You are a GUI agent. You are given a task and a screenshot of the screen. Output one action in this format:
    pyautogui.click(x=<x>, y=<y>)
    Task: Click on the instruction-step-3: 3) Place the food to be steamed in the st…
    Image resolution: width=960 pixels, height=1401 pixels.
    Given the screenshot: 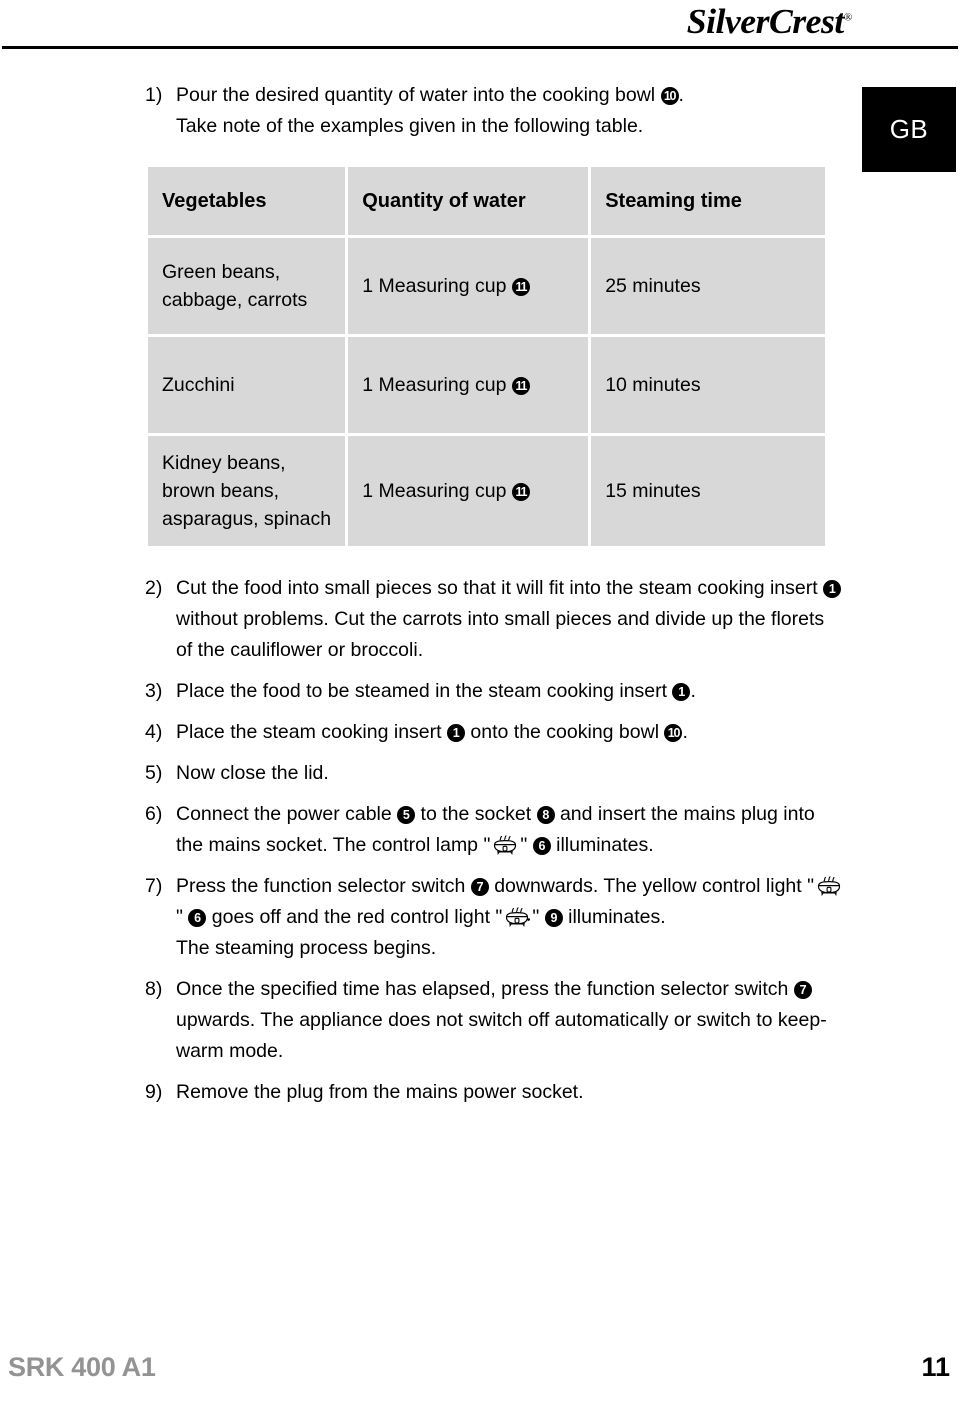 What is the action you would take?
    pyautogui.click(x=495, y=691)
    